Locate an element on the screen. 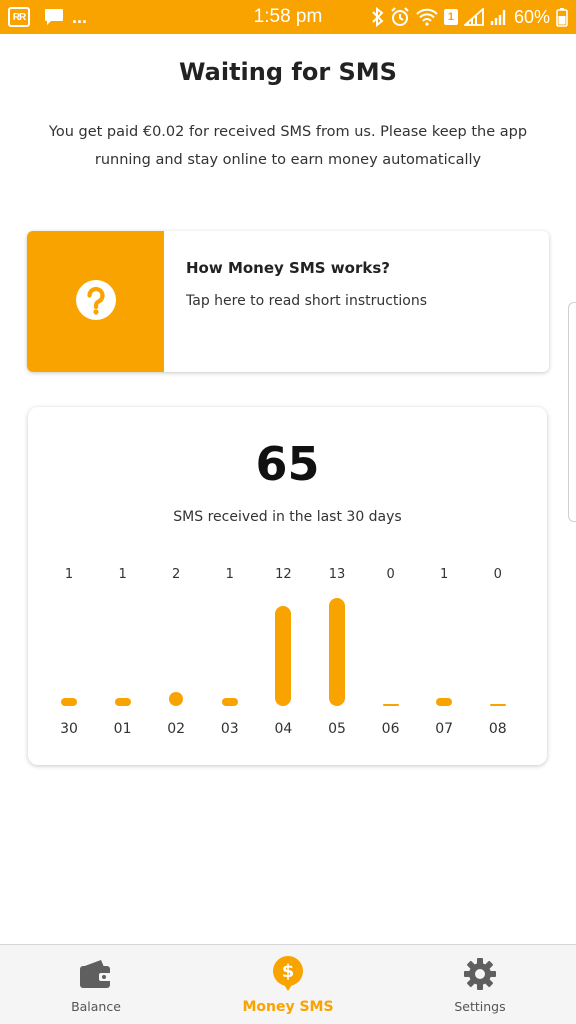 The width and height of the screenshot is (576, 1024). nav-item-balance: Balance is located at coordinates (96, 984).